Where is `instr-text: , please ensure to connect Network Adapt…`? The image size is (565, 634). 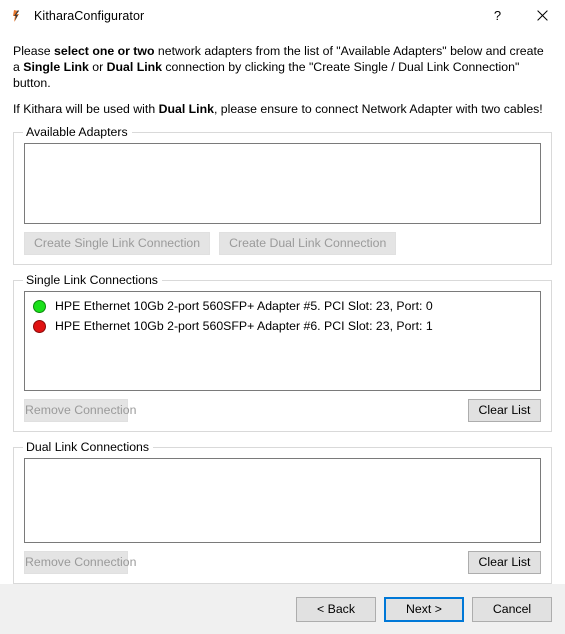 instr-text: , please ensure to connect Network Adapt… is located at coordinates (378, 109).